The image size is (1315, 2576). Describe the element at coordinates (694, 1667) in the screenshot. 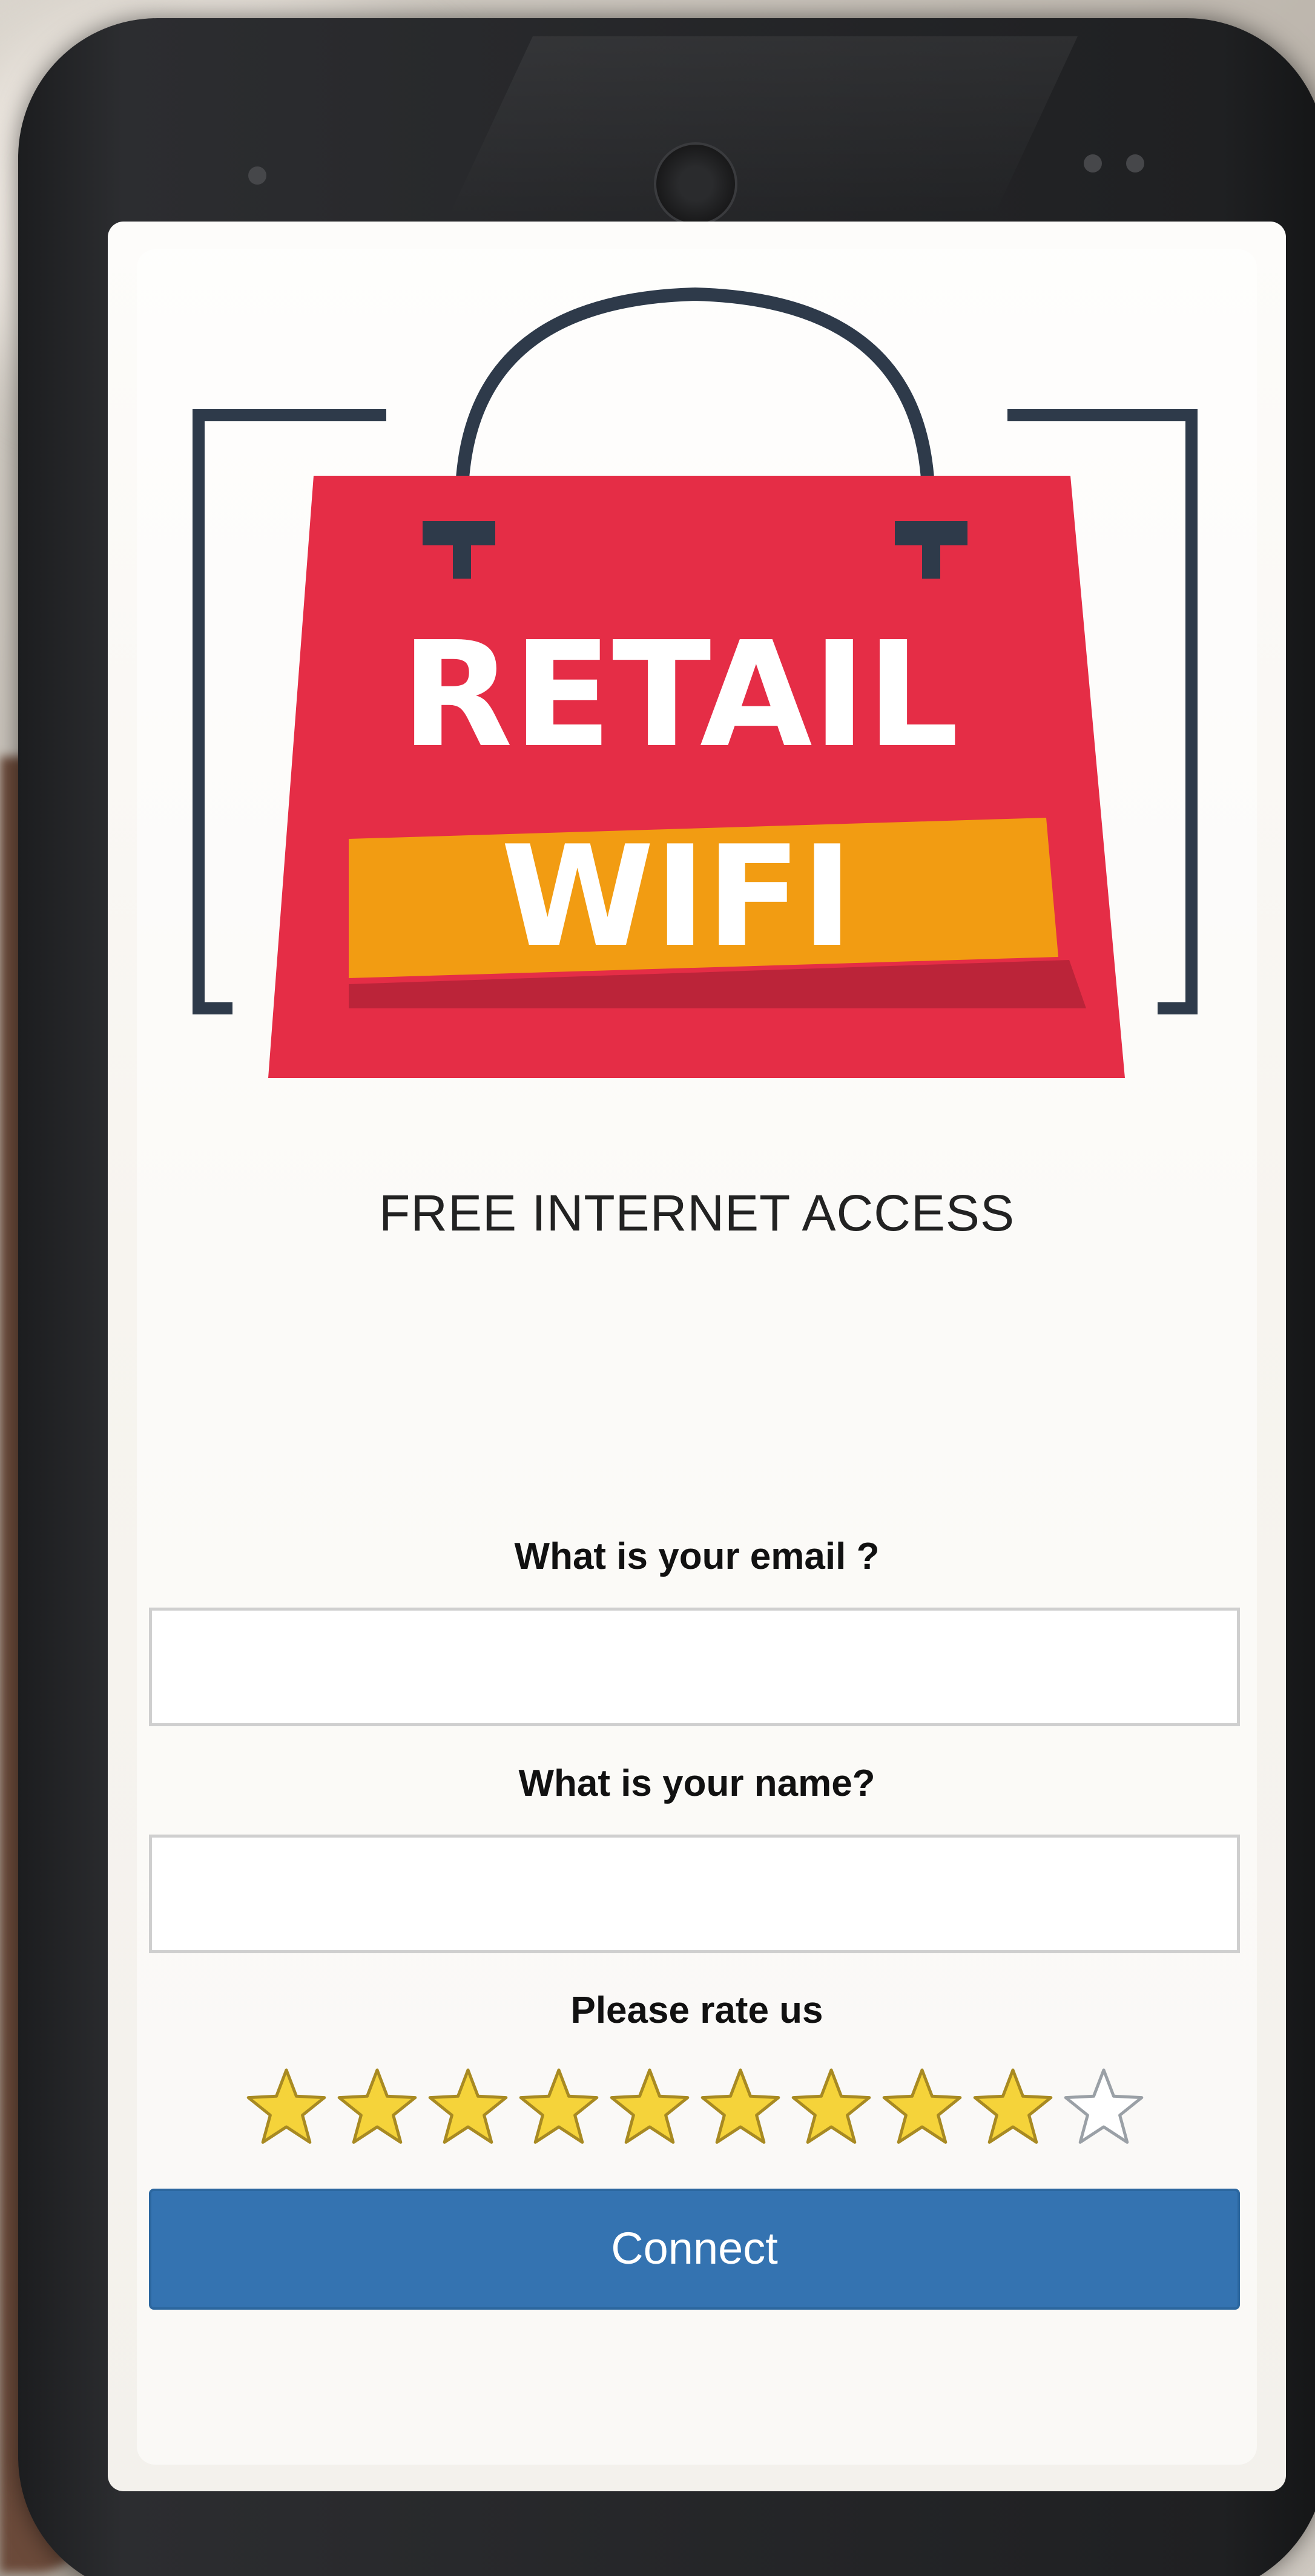

I see `email-field` at that location.